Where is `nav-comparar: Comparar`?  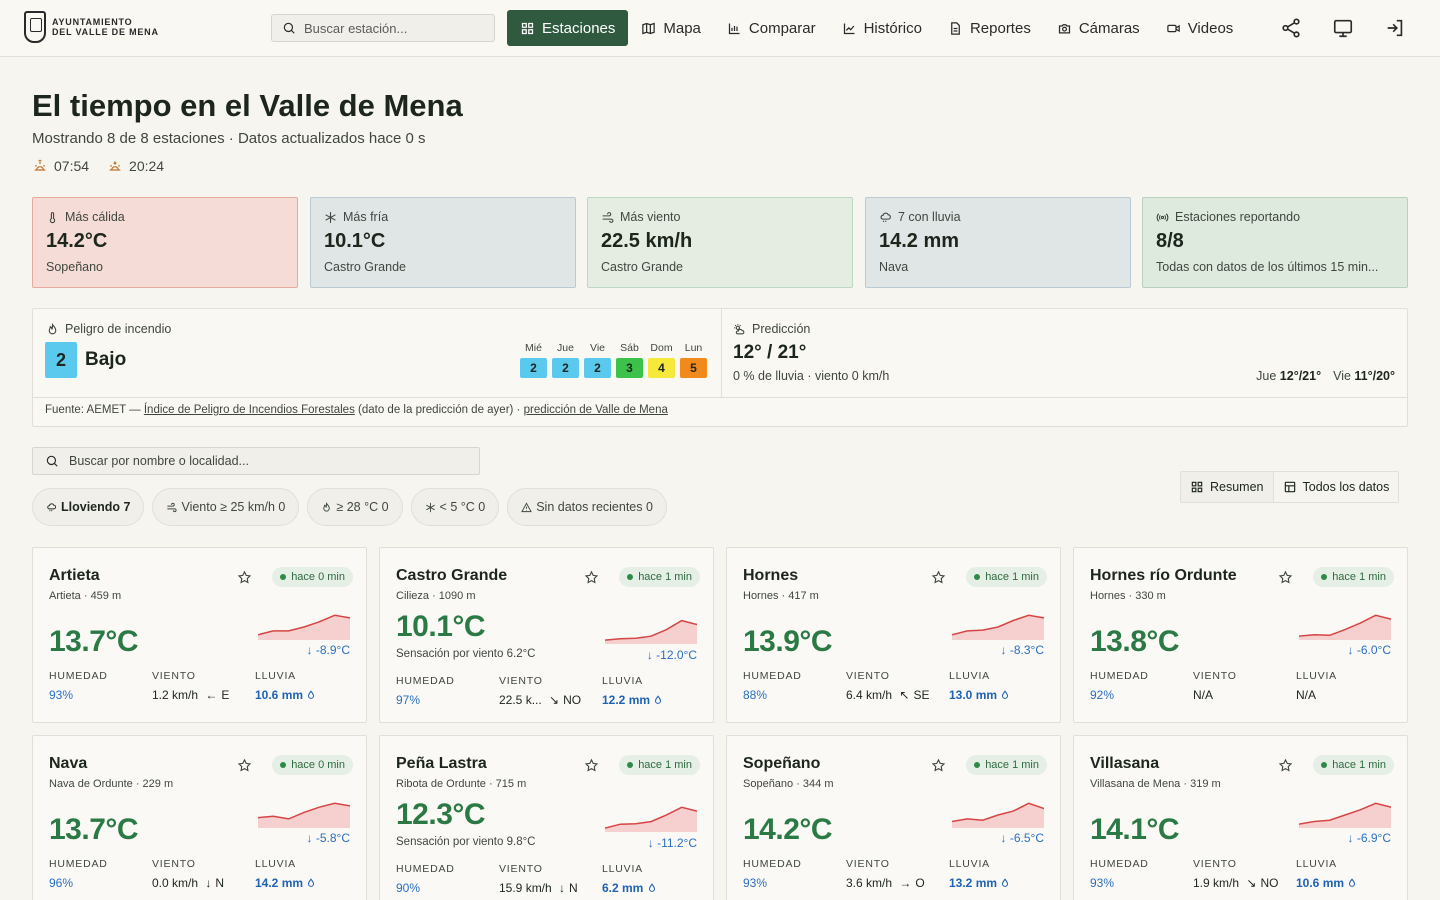
nav-comparar: Comparar is located at coordinates (771, 28).